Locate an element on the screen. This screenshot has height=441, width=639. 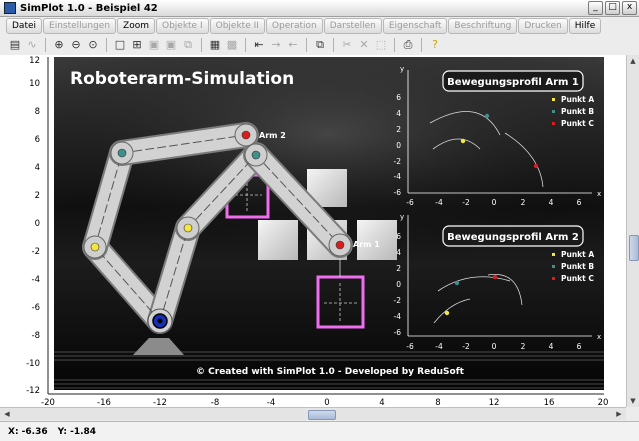
status-y-coordinate: Y: -1.84 is located at coordinates (77, 431).